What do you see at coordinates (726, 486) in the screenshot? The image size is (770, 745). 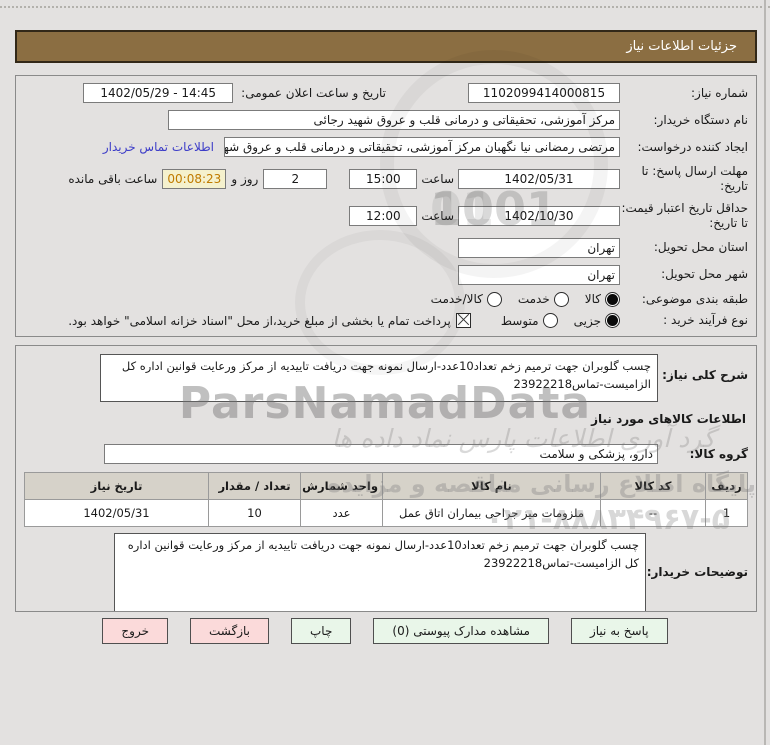 I see `col-row-number: ردیف` at bounding box center [726, 486].